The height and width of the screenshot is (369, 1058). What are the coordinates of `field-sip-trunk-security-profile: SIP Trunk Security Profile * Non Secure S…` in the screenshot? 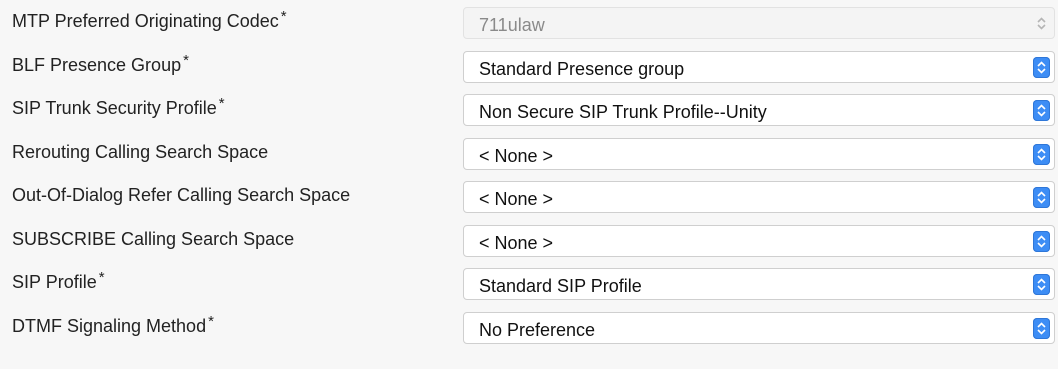 It's located at (529, 112).